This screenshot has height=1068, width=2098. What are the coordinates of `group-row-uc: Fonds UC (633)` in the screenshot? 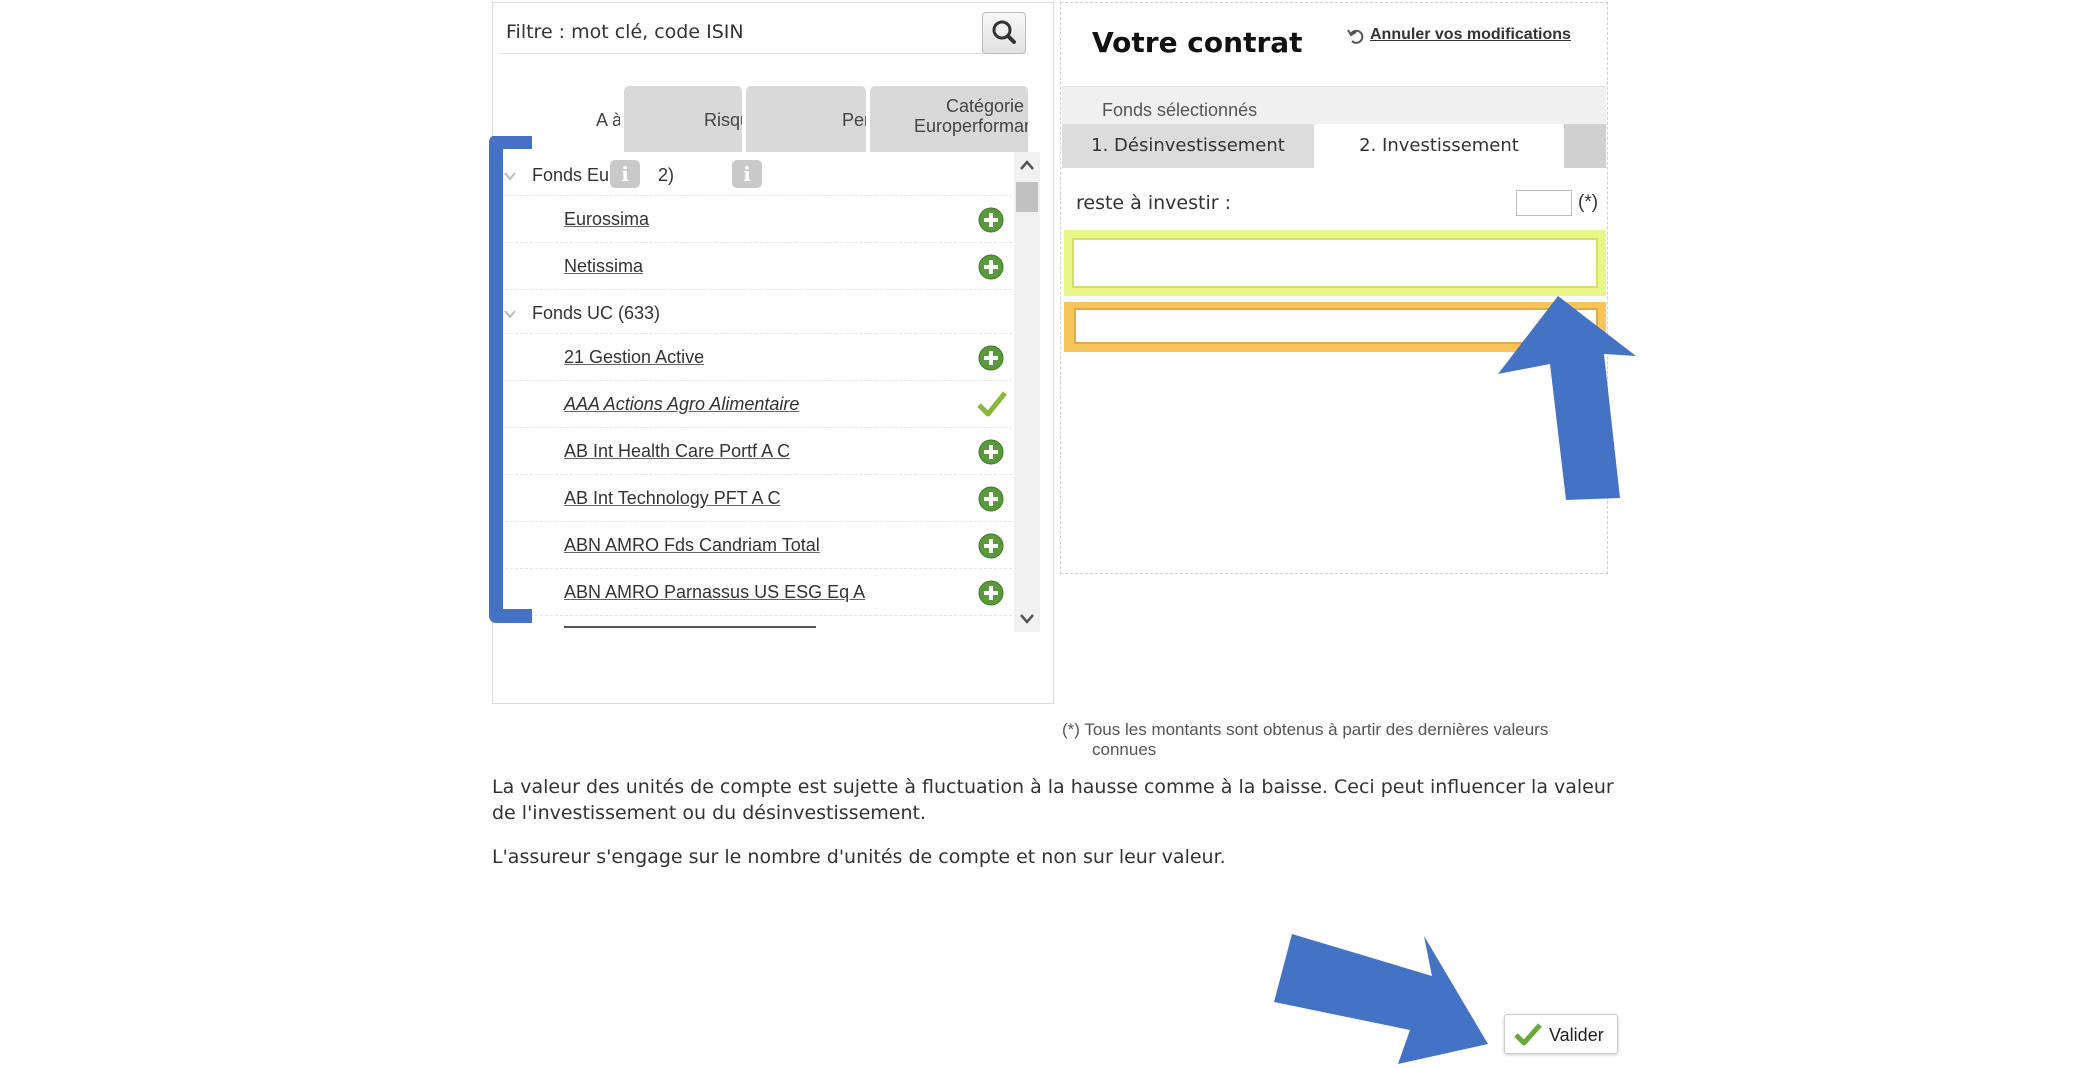 It's located at (756, 312).